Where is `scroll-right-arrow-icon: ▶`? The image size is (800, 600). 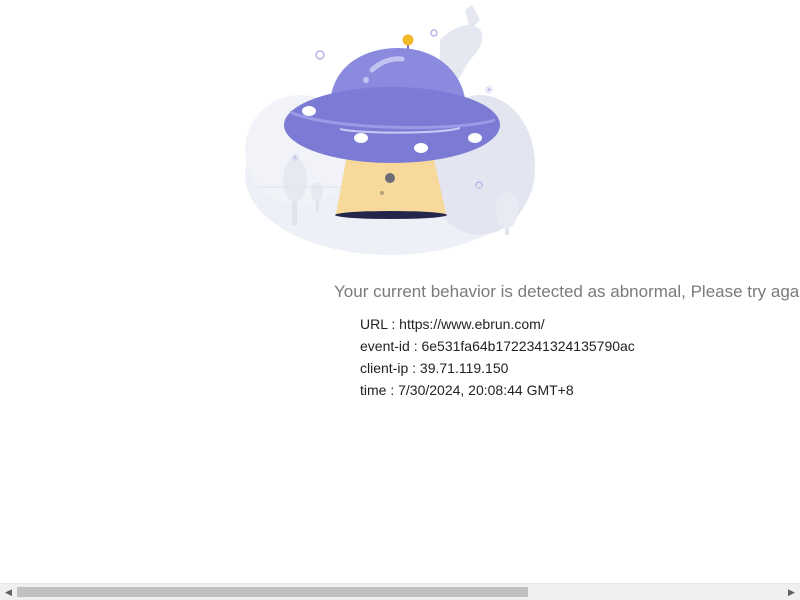
scroll-right-arrow-icon: ▶ is located at coordinates (791, 592).